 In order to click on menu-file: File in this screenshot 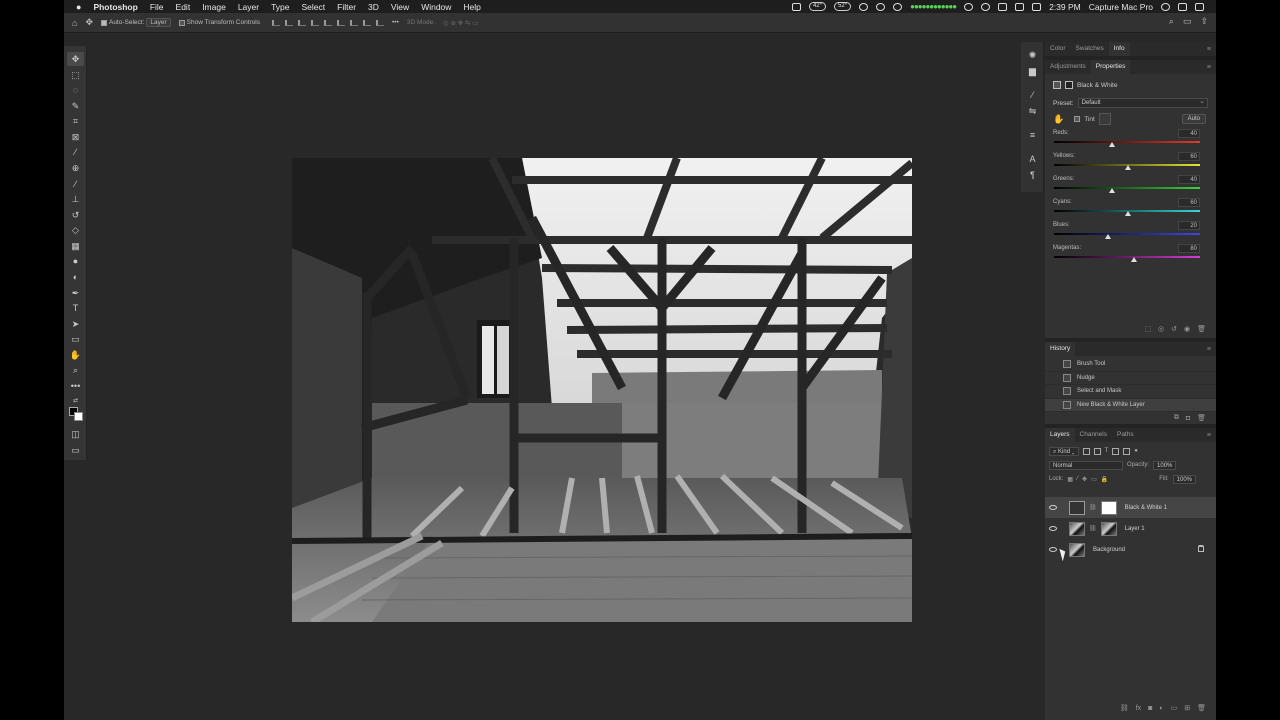, I will do `click(157, 7)`.